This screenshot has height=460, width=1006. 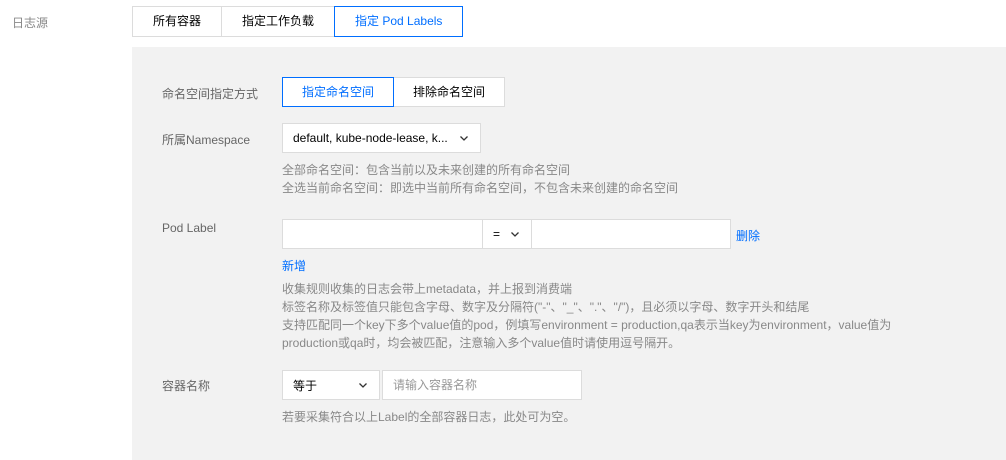 What do you see at coordinates (435, 385) in the screenshot?
I see `container-name-placeholder: 请输入容器名称` at bounding box center [435, 385].